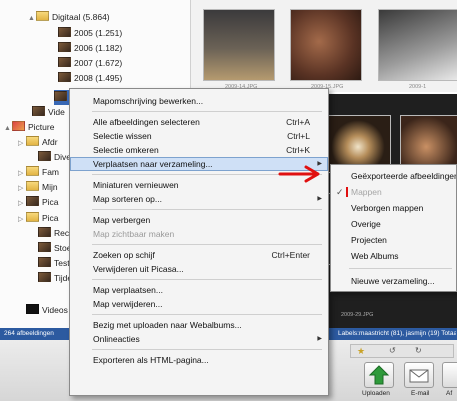  I want to click on submenu-item: Verborgen mappen, so click(393, 208).